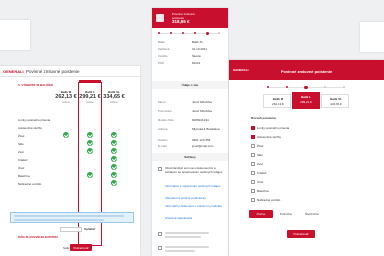 The height and width of the screenshot is (256, 384). What do you see at coordinates (21, 144) in the screenshot?
I see `row-label: Sklo` at bounding box center [21, 144].